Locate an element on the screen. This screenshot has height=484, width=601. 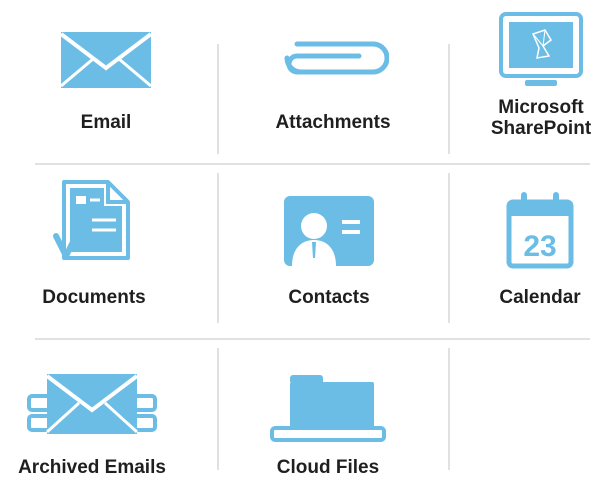
contacts-tile: Contacts is located at coordinates (329, 246).